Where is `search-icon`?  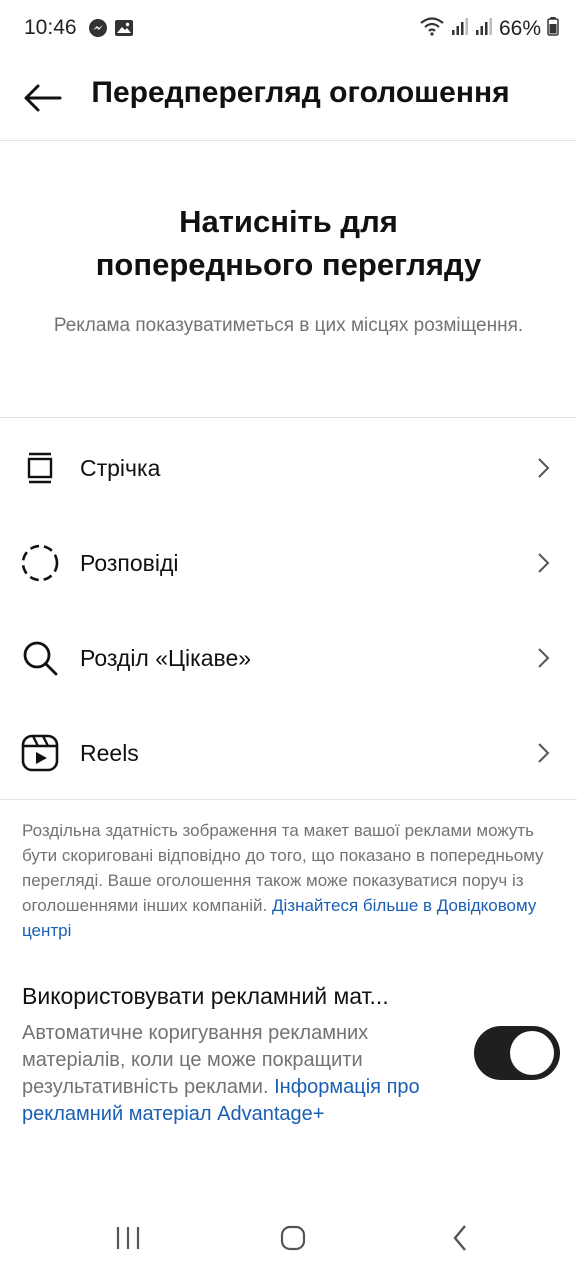 search-icon is located at coordinates (40, 658).